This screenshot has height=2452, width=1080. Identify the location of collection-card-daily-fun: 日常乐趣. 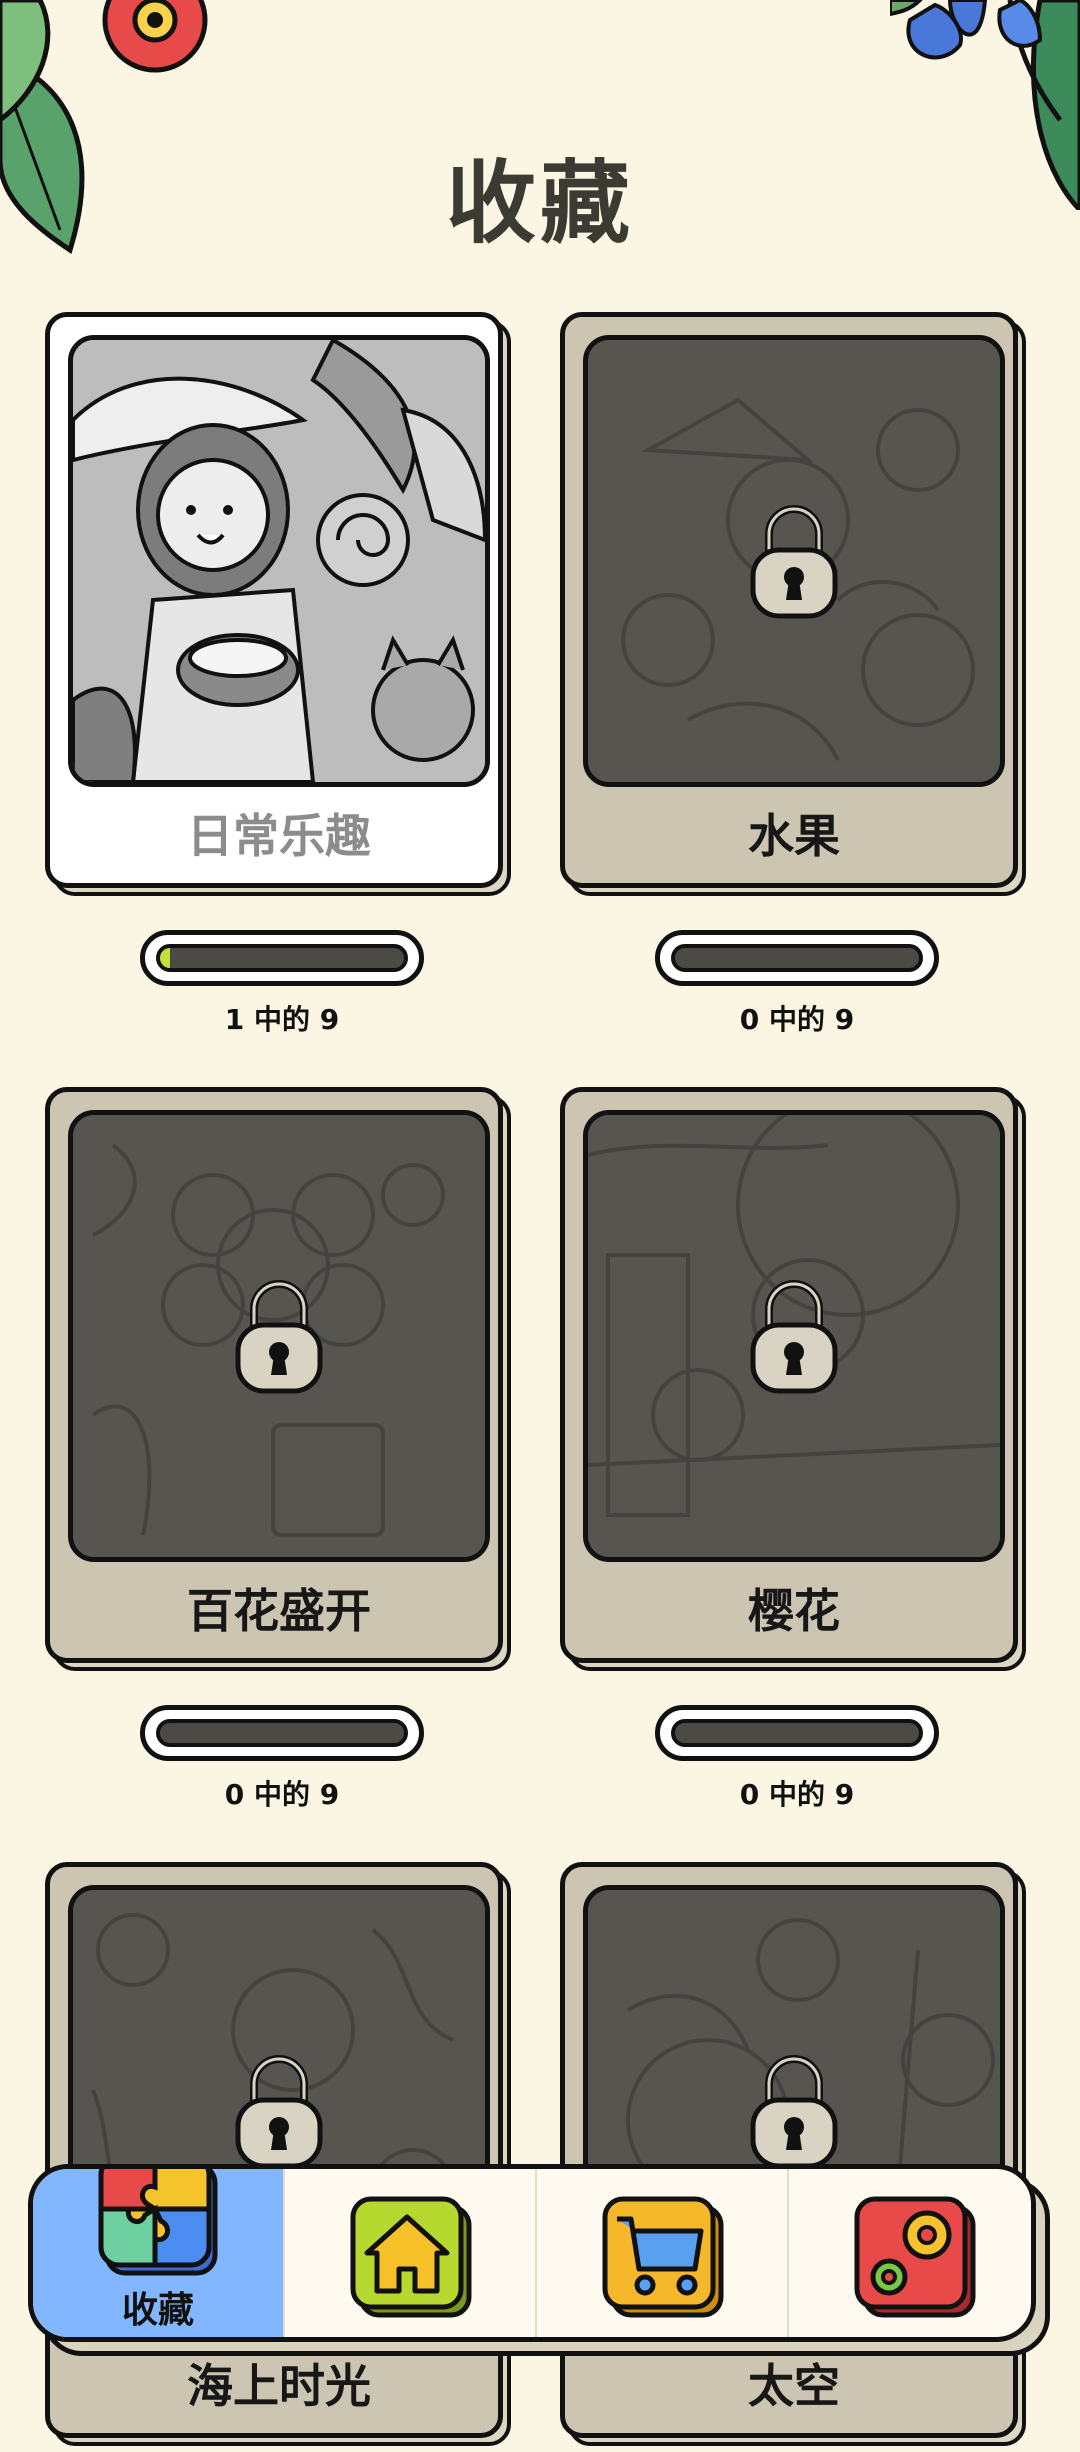
(281, 607).